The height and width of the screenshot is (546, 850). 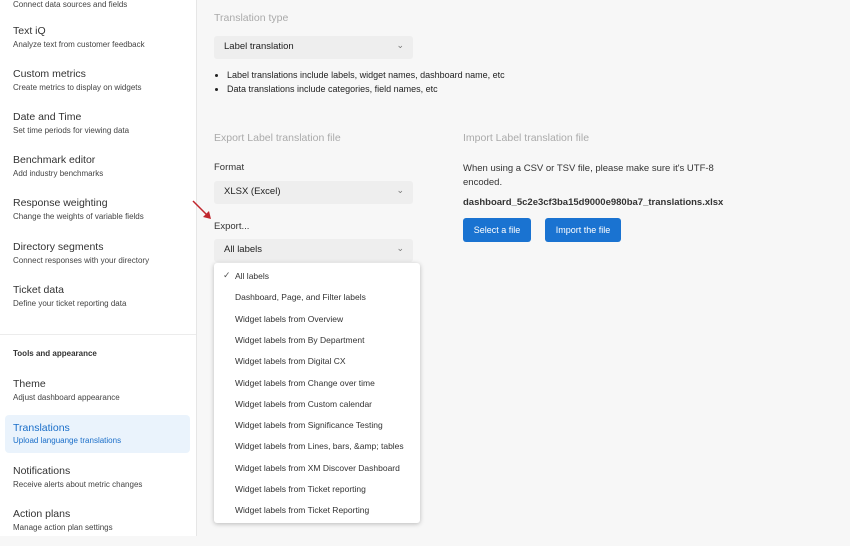 I want to click on sidebar-item-subtitle: Connect data sources and fields, so click(x=70, y=4).